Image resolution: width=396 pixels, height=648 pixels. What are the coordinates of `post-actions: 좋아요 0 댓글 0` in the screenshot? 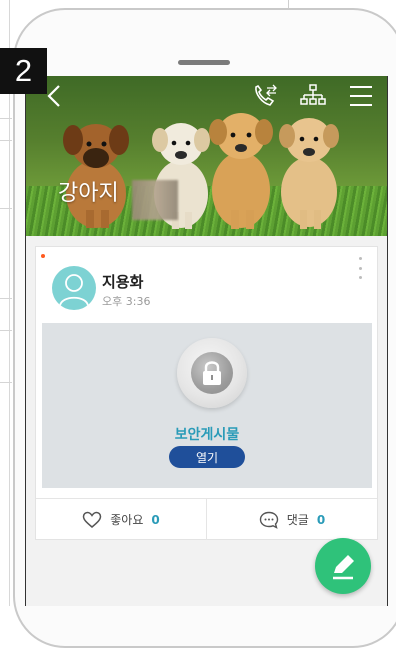 It's located at (206, 519).